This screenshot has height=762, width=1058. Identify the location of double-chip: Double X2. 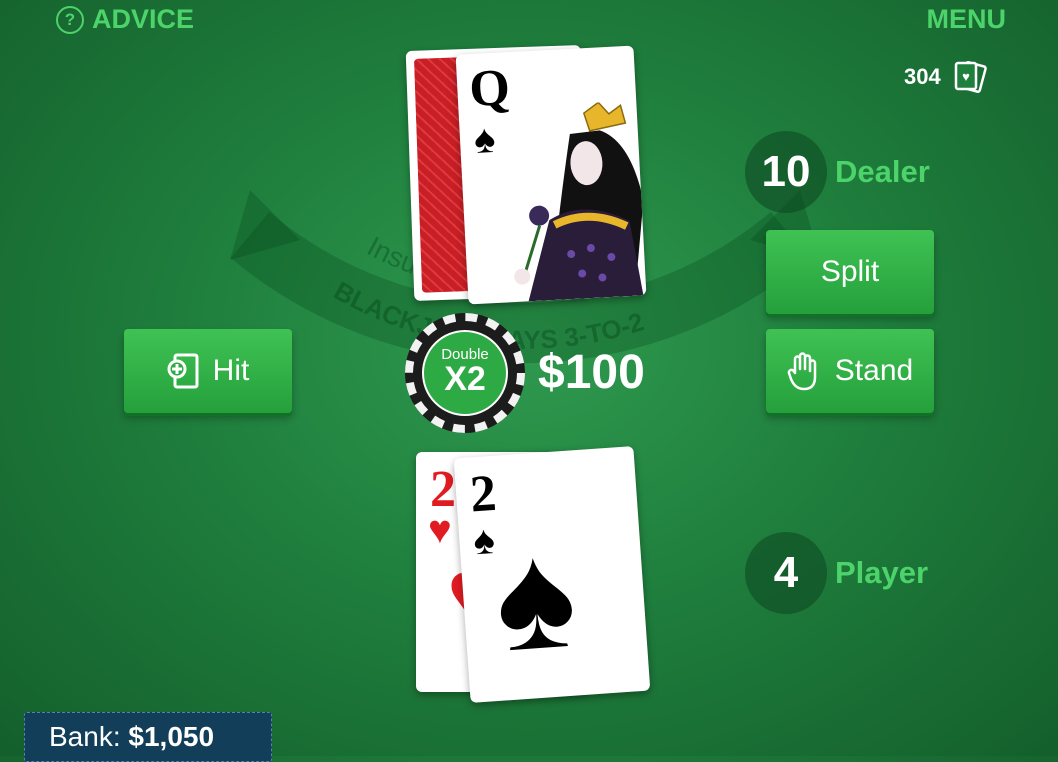
(465, 375).